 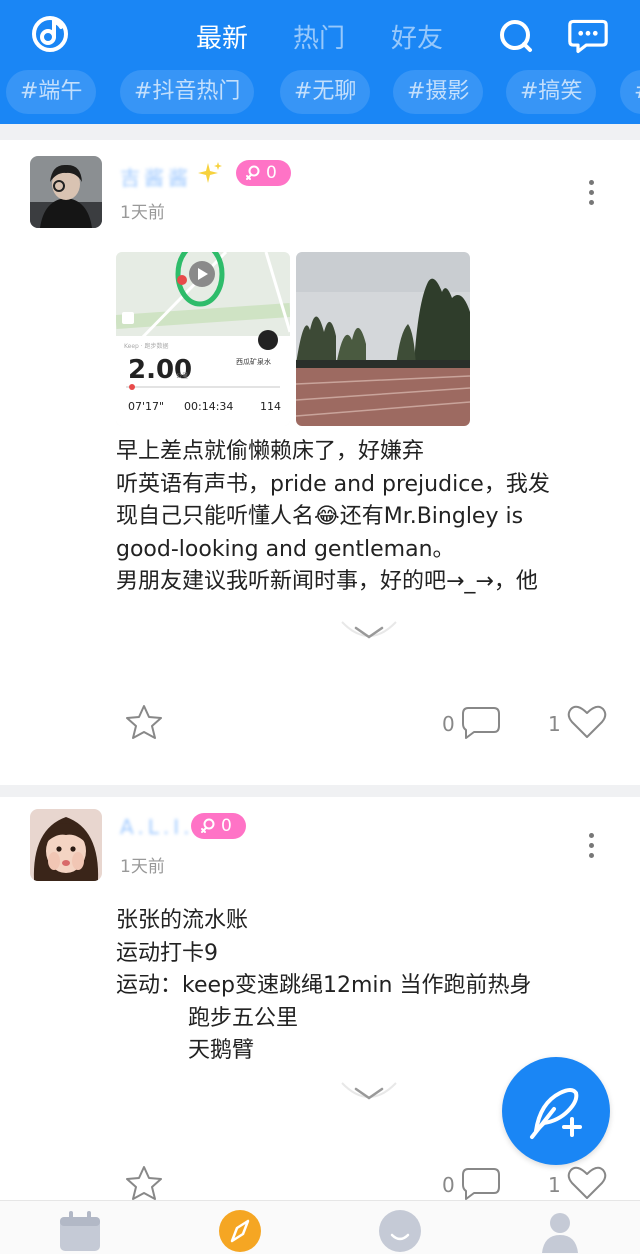 I want to click on calendar-icon, so click(x=80, y=1231).